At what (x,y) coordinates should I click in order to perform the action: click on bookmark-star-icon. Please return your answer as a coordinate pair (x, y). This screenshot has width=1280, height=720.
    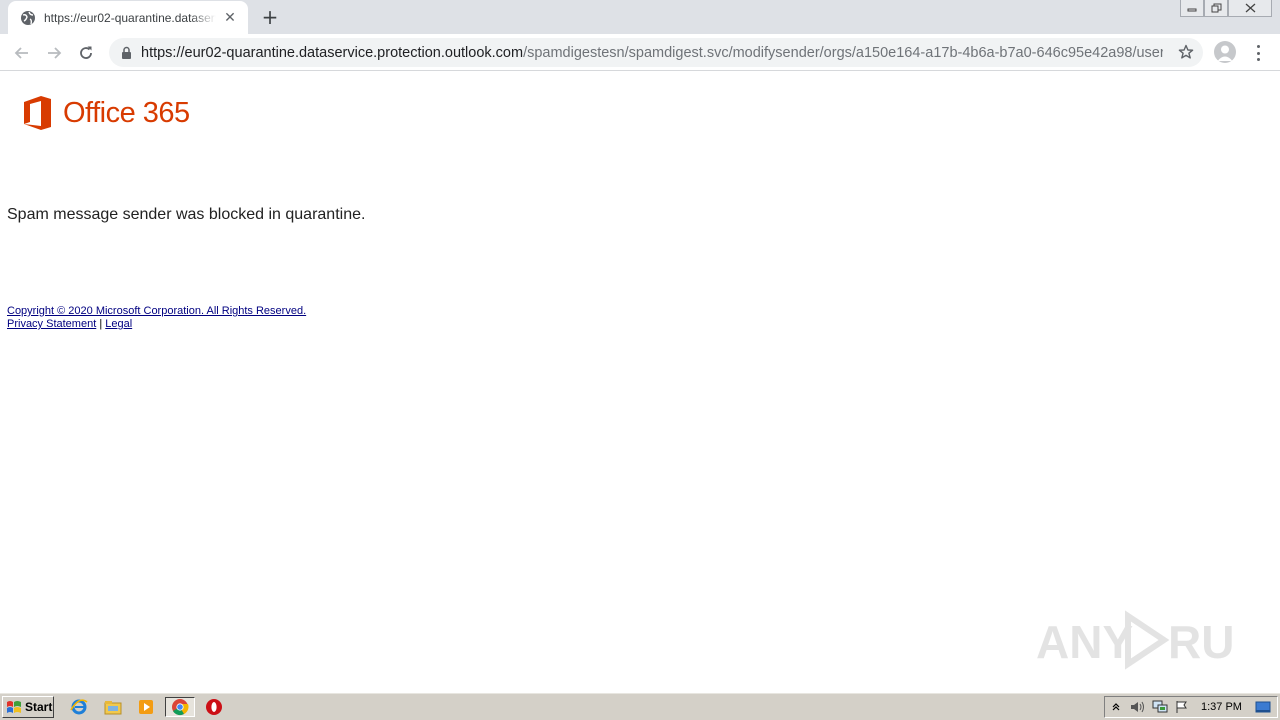
    Looking at the image, I should click on (1186, 52).